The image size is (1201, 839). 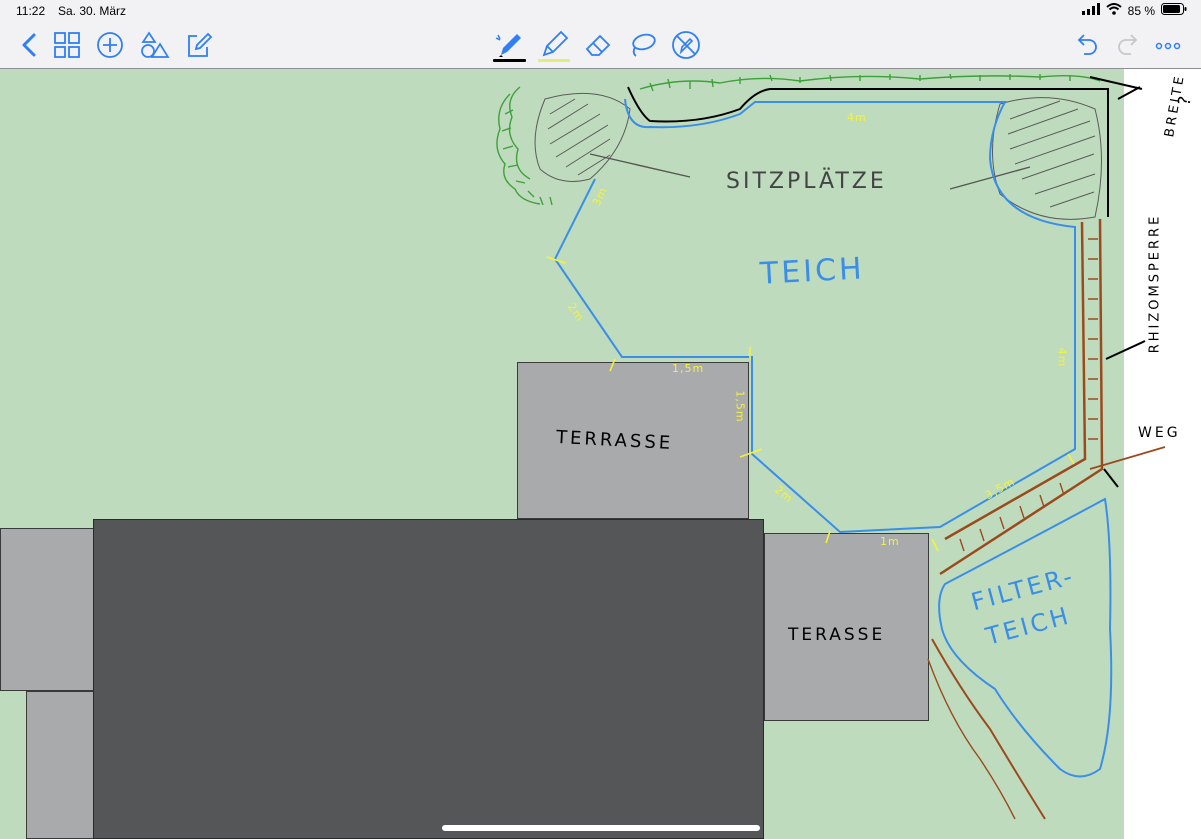 What do you see at coordinates (30, 45) in the screenshot?
I see `back-icon` at bounding box center [30, 45].